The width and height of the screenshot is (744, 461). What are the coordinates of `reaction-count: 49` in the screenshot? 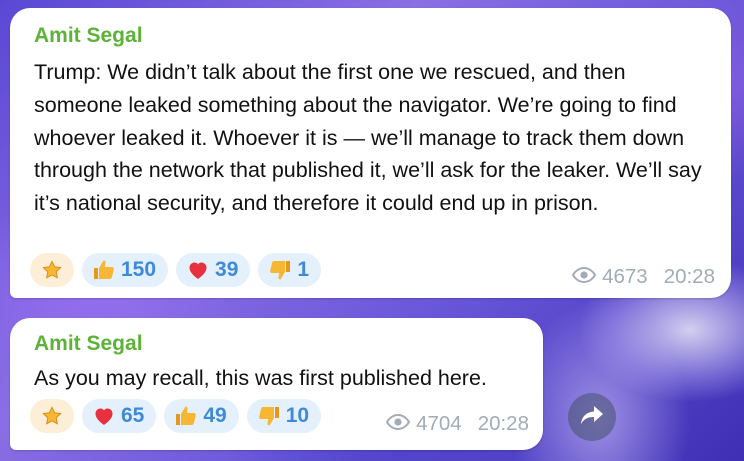 It's located at (215, 415).